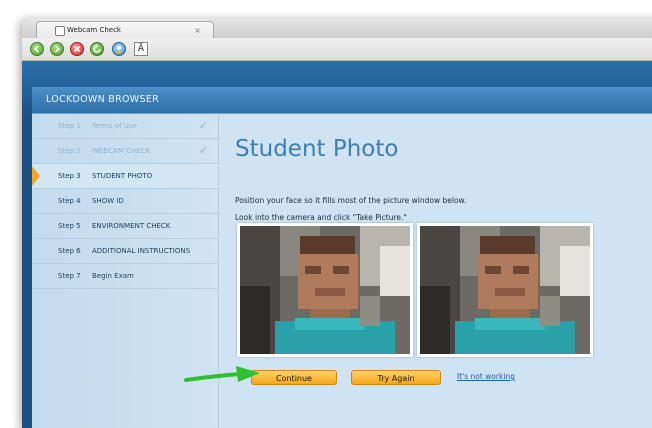  I want to click on webcam-image, so click(325, 290).